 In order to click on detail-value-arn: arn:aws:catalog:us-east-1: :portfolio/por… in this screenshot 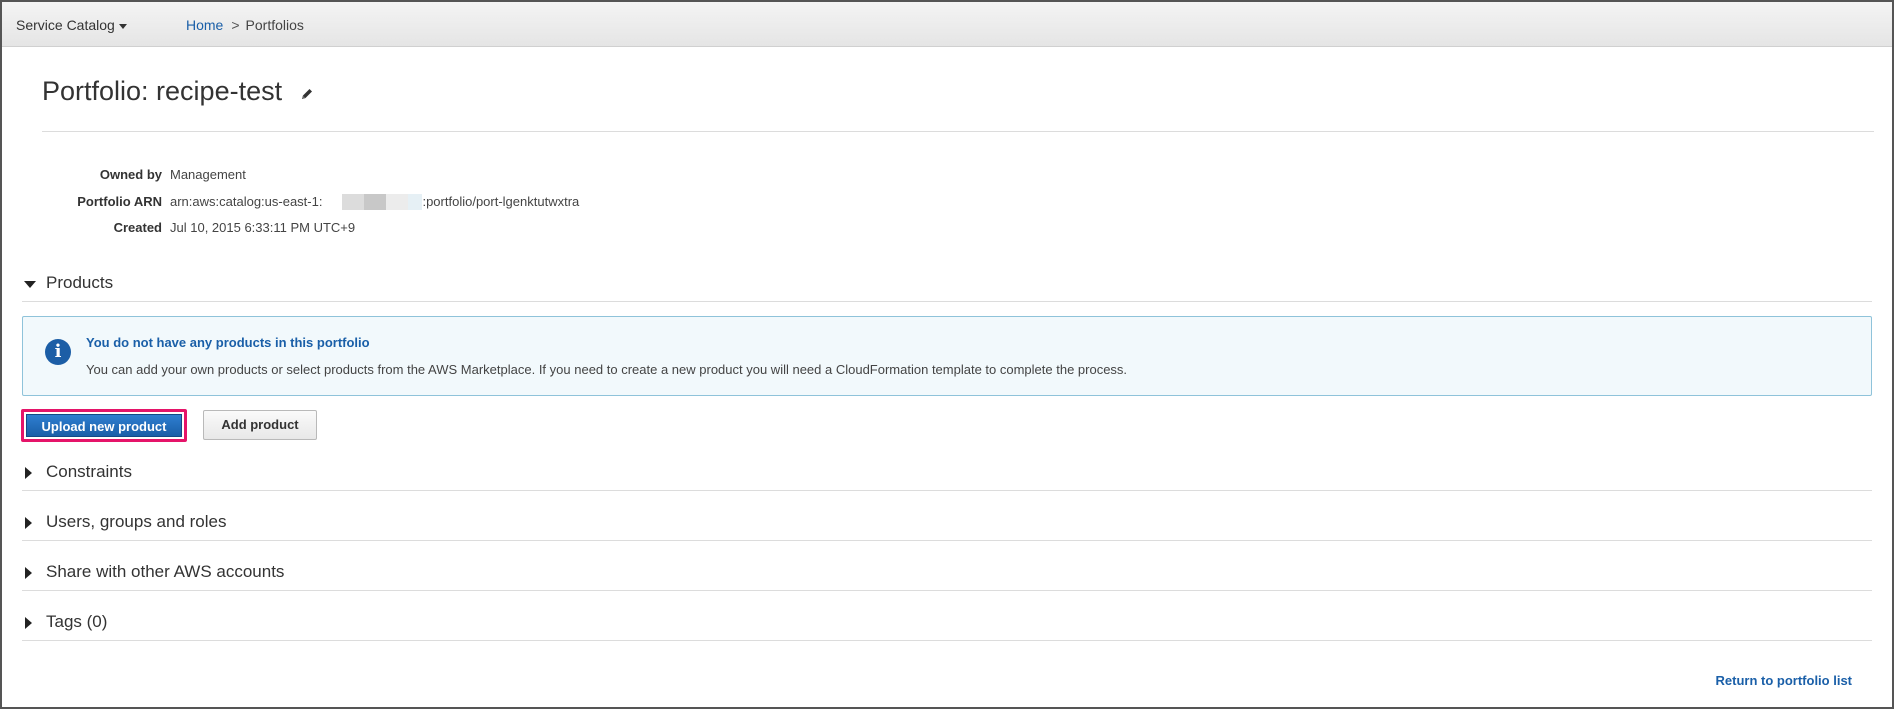, I will do `click(374, 202)`.